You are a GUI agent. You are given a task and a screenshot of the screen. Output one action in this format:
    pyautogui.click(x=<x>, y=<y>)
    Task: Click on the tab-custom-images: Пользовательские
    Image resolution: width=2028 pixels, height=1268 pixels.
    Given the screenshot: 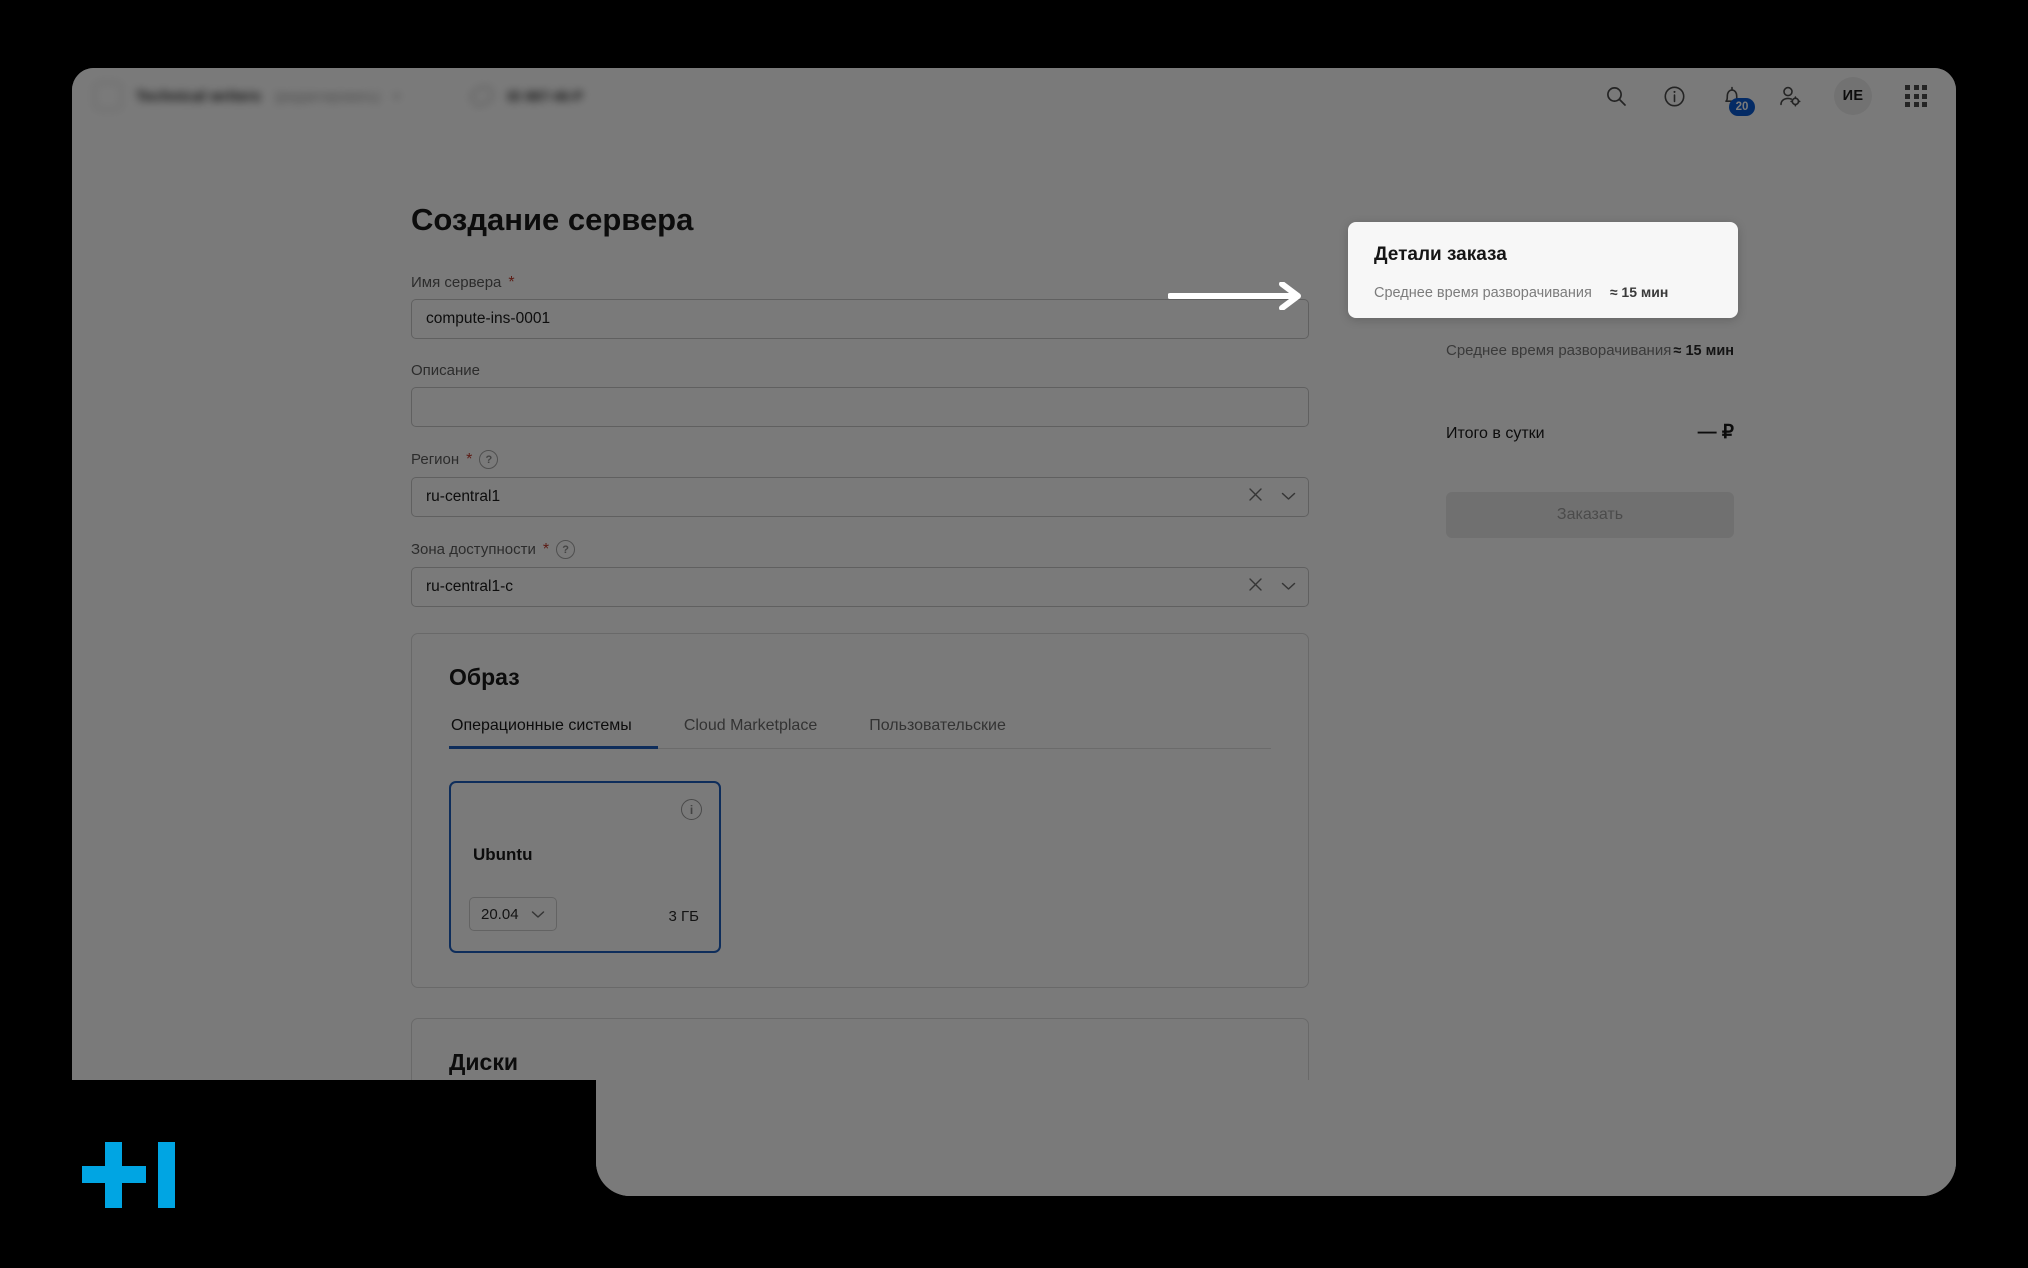 What is the action you would take?
    pyautogui.click(x=937, y=732)
    